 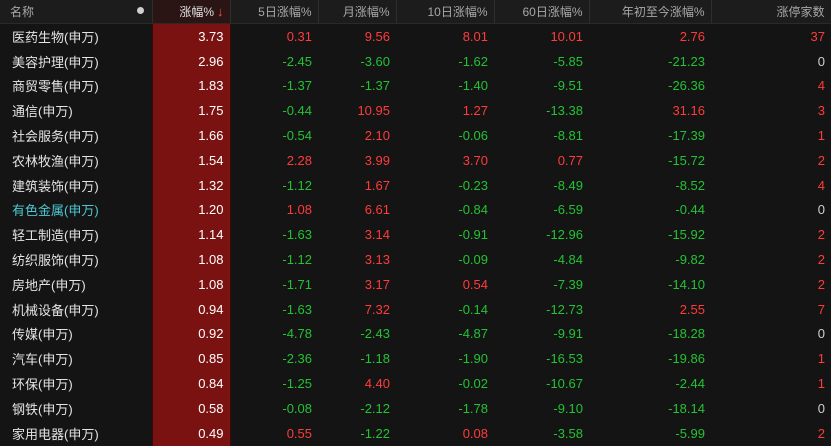 I want to click on cell-month-change: 3.13, so click(x=377, y=260).